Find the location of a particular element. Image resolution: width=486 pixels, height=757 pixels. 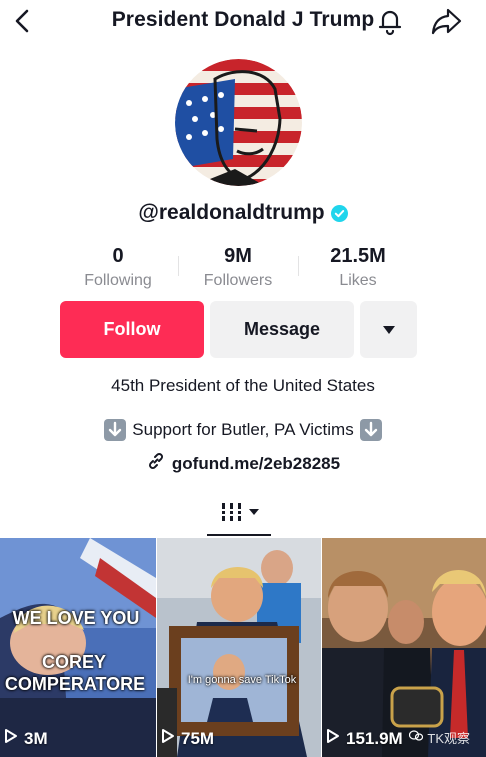

video-thumbnail: 151.9M TK观察 is located at coordinates (404, 647).